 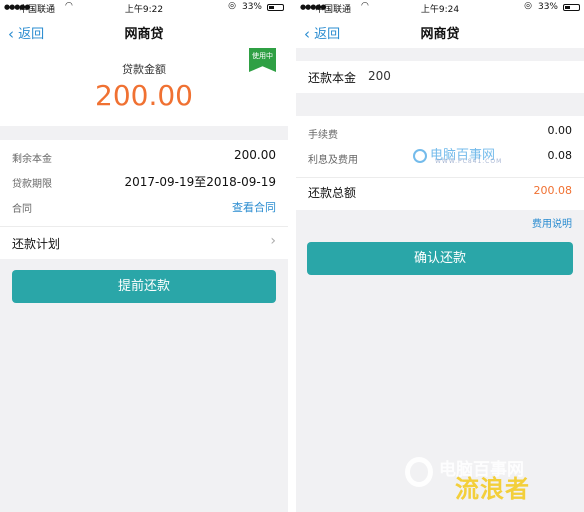 I want to click on handling-fee-label: 手续费, so click(x=323, y=135).